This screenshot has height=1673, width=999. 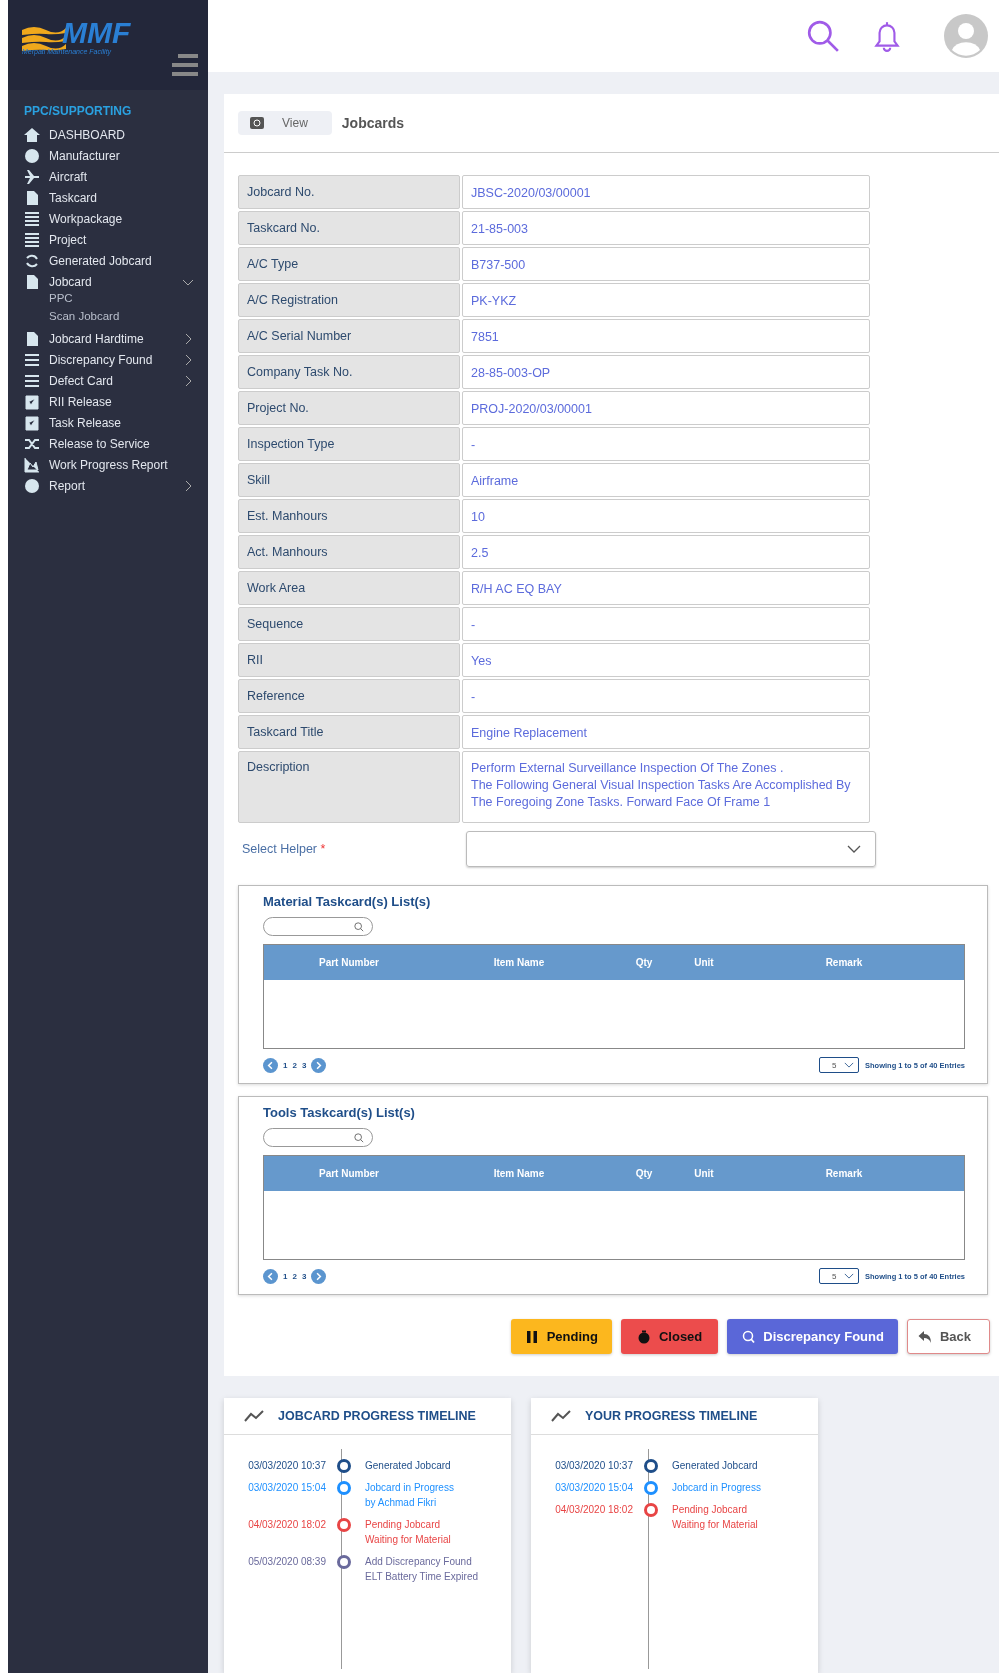 What do you see at coordinates (318, 1137) in the screenshot?
I see `search-field` at bounding box center [318, 1137].